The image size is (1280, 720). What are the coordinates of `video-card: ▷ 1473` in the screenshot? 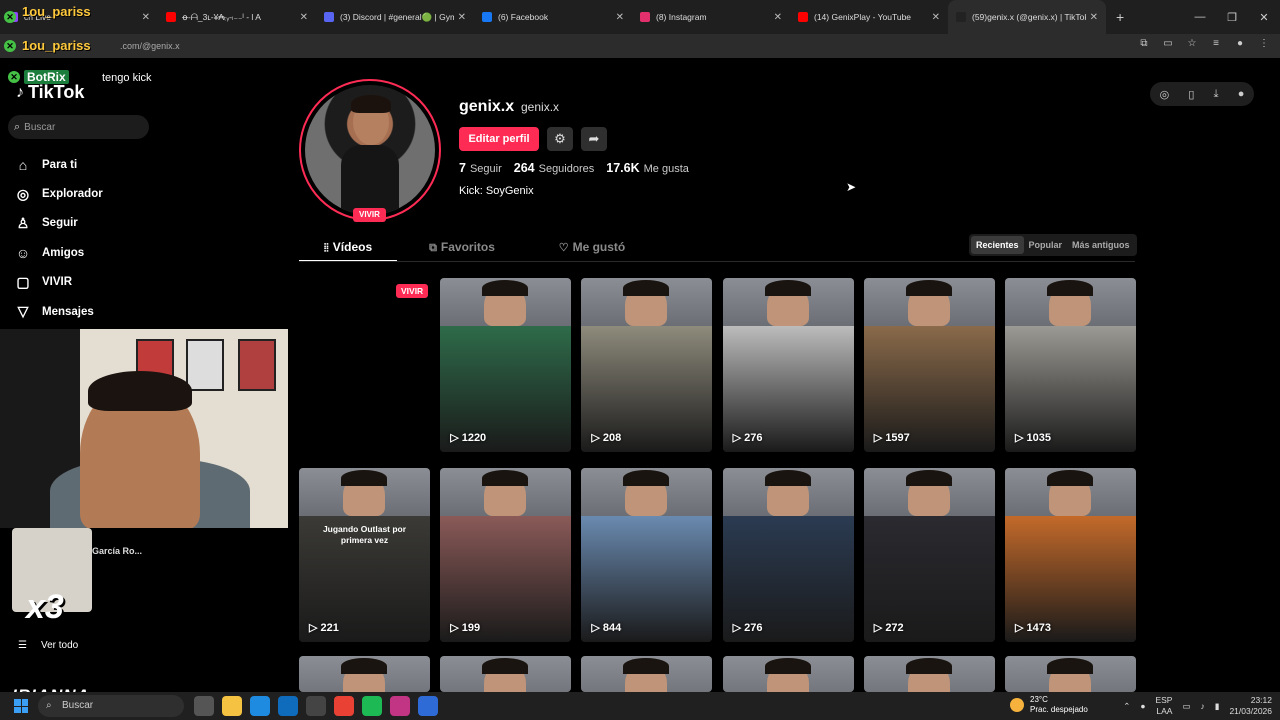 It's located at (1070, 555).